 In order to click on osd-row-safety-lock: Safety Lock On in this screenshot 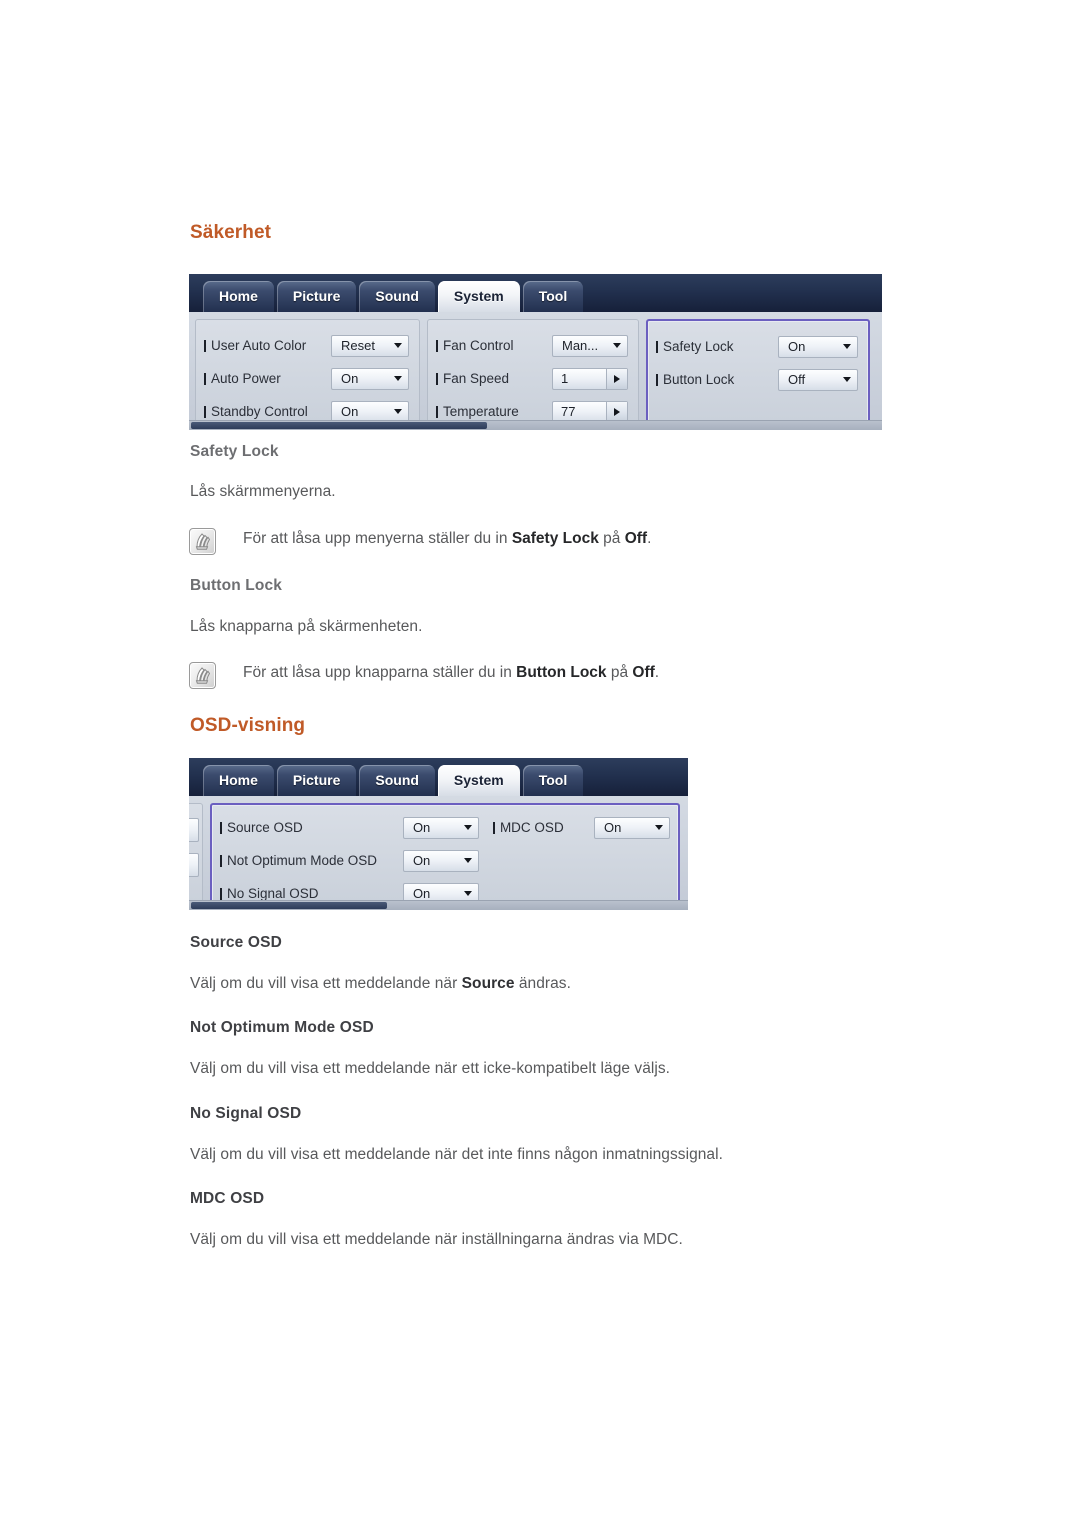, I will do `click(757, 346)`.